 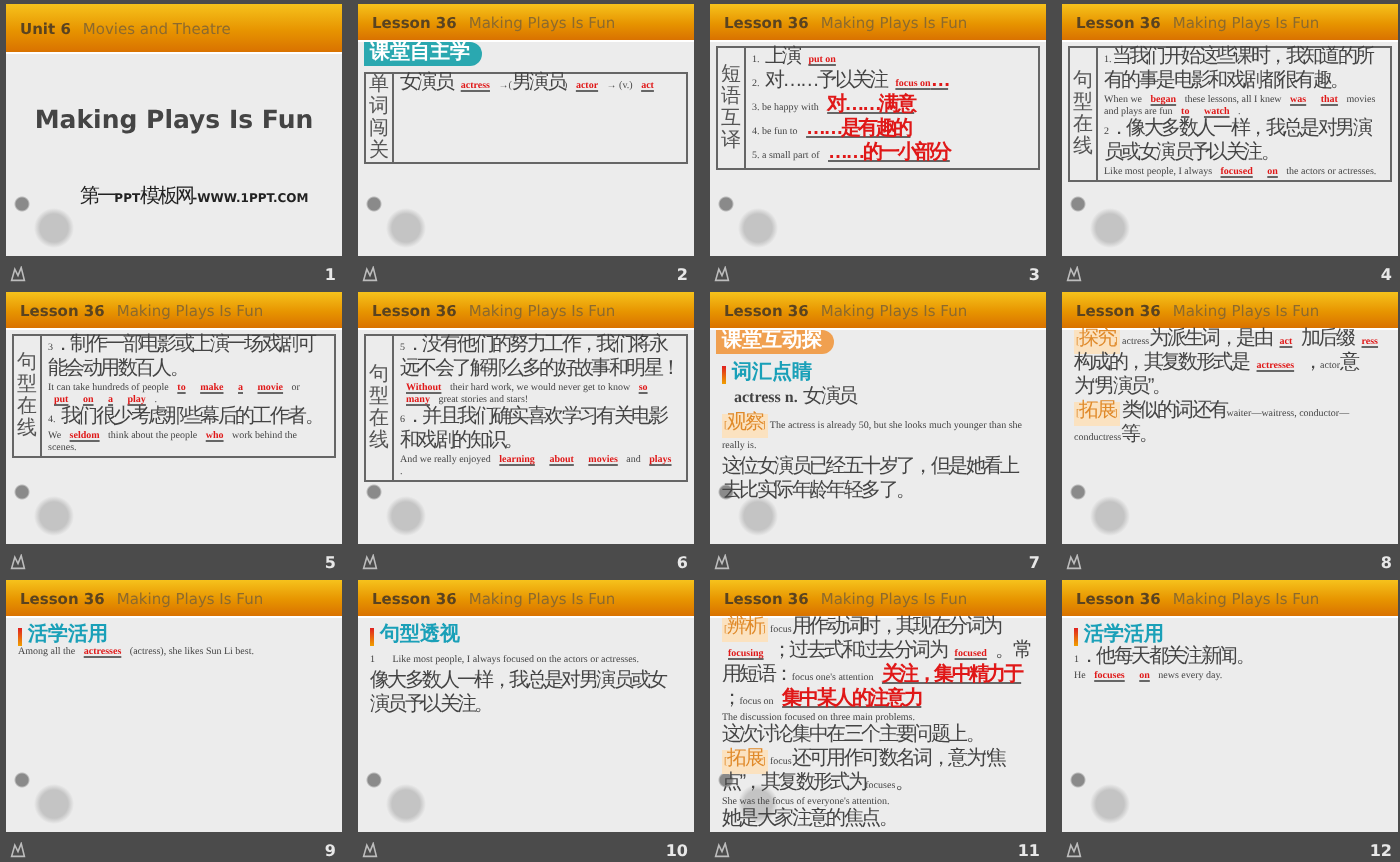 What do you see at coordinates (330, 274) in the screenshot?
I see `slide-number: 1` at bounding box center [330, 274].